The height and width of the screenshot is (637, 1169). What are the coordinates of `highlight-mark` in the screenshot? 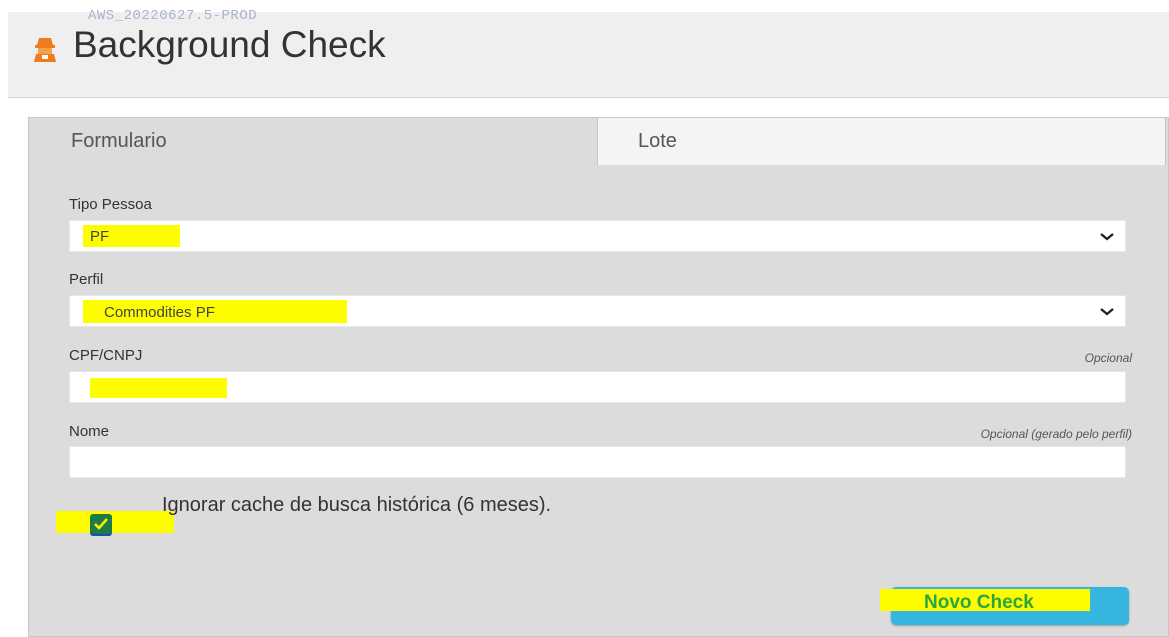 It's located at (115, 522).